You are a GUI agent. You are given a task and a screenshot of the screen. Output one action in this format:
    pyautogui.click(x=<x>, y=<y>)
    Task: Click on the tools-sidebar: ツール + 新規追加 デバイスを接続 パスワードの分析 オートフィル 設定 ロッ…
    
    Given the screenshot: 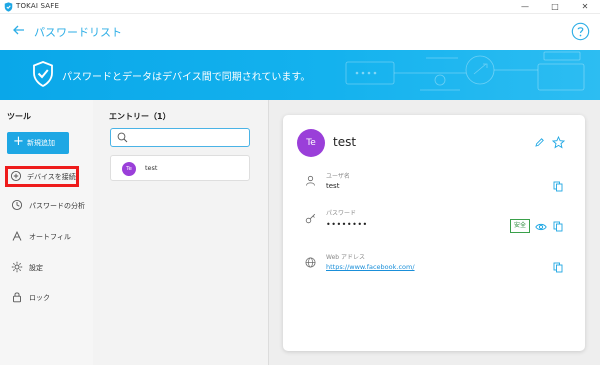 What is the action you would take?
    pyautogui.click(x=46, y=232)
    